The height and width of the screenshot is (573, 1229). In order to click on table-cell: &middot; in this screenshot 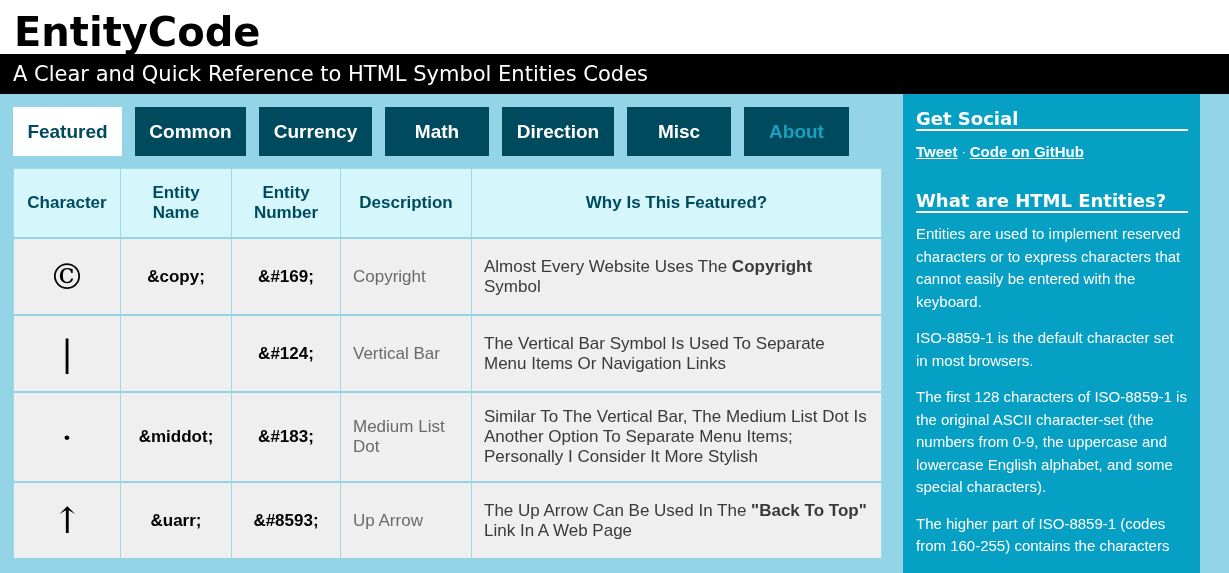, I will do `click(176, 437)`.